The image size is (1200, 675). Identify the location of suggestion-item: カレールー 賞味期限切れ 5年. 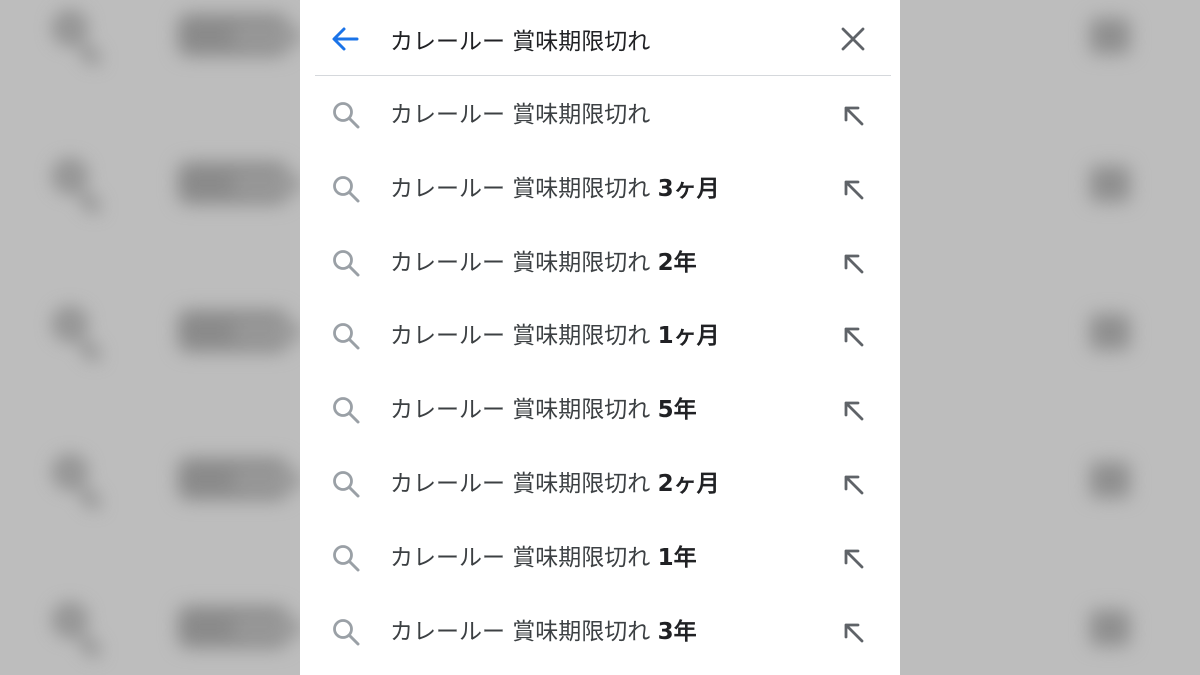
(600, 410).